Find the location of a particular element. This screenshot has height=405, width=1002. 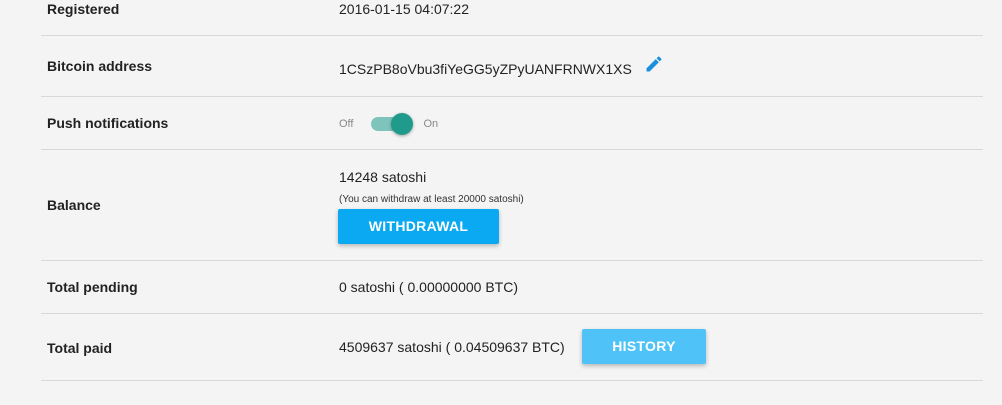

registered-label: Registered is located at coordinates (83, 9).